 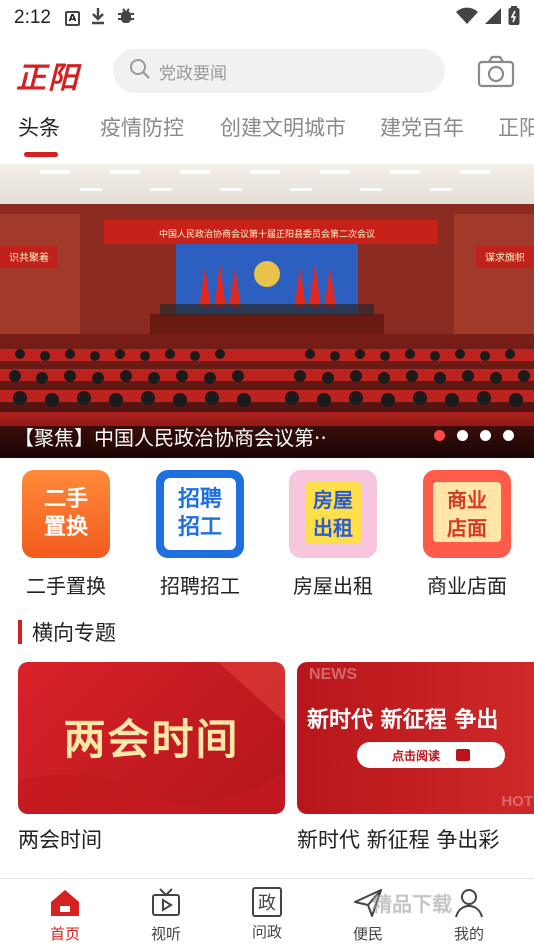 I want to click on bottom-navigation: 首页 视听 政 问政 便民 我的, so click(x=267, y=914).